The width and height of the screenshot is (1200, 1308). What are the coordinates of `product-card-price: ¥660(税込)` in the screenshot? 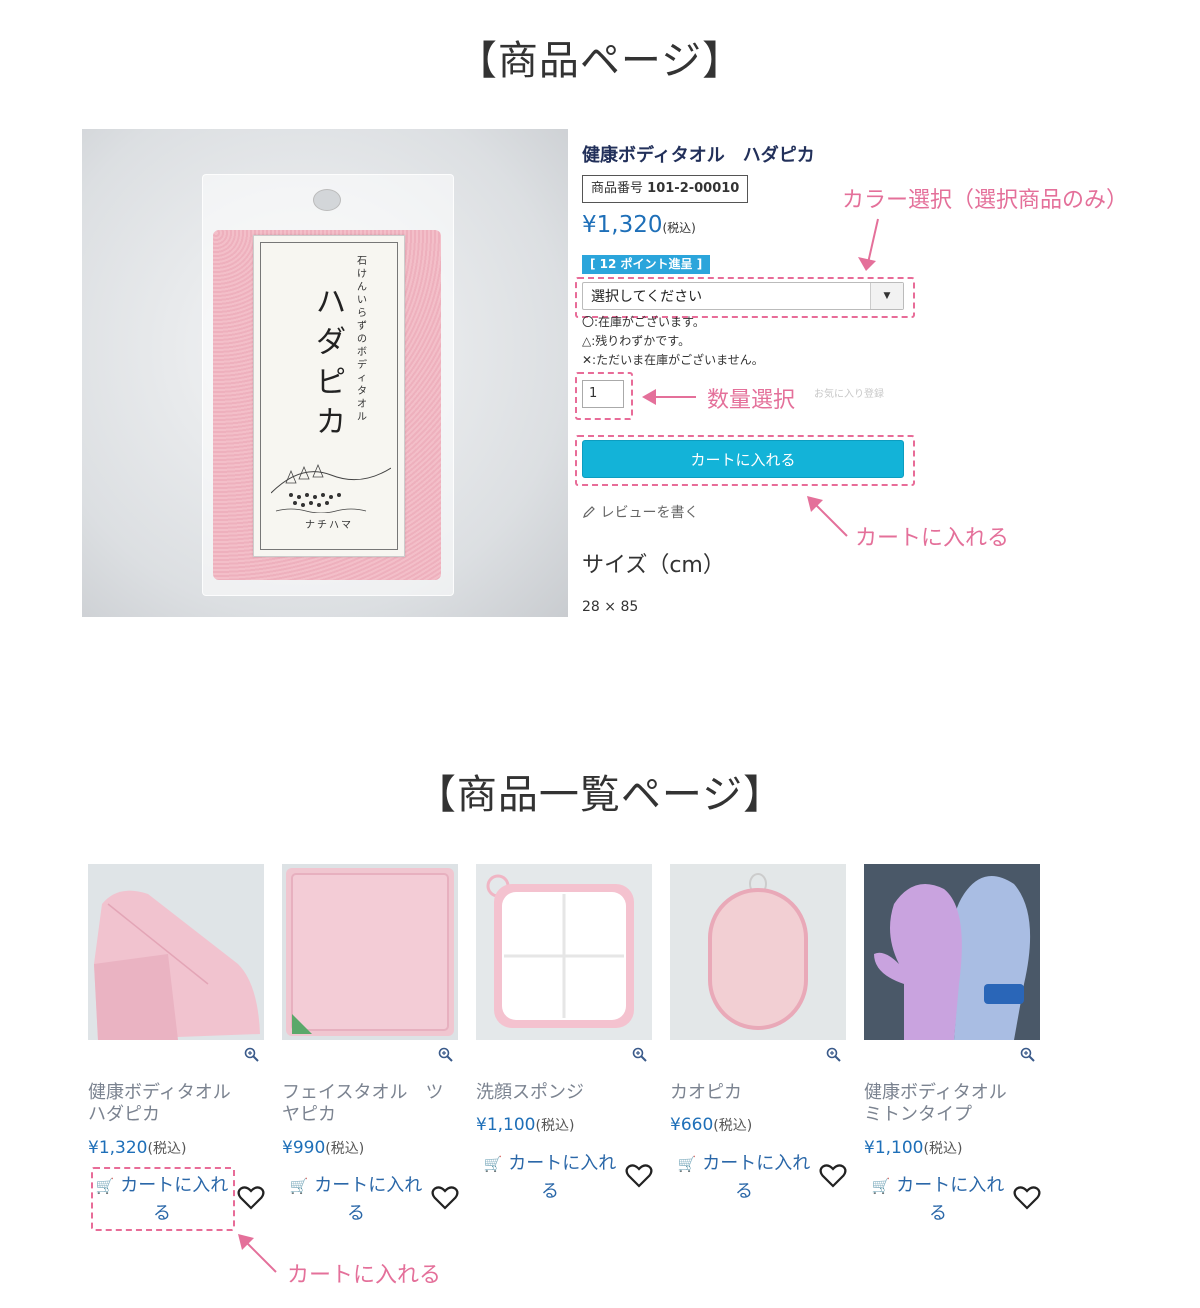 It's located at (711, 1125).